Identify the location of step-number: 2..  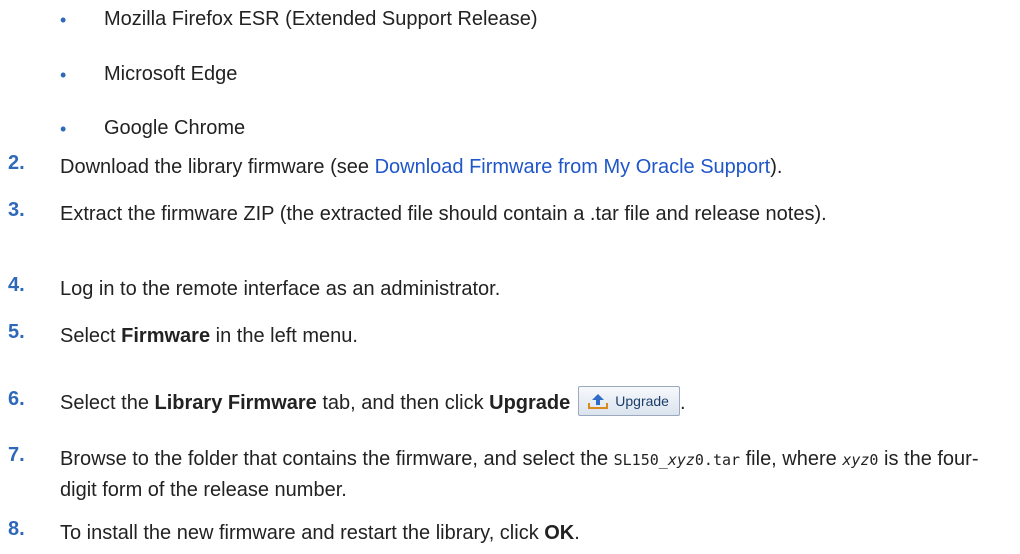
(16, 163).